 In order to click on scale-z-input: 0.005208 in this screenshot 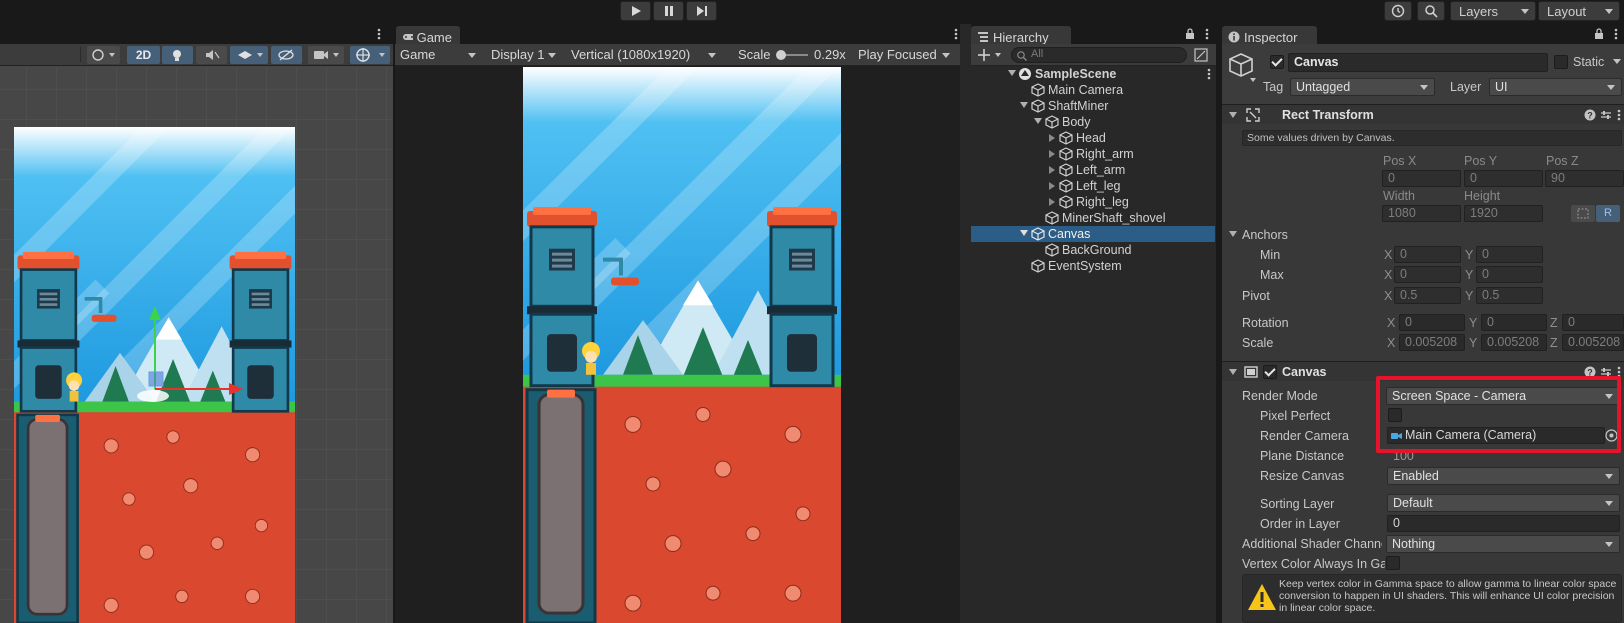, I will do `click(1593, 342)`.